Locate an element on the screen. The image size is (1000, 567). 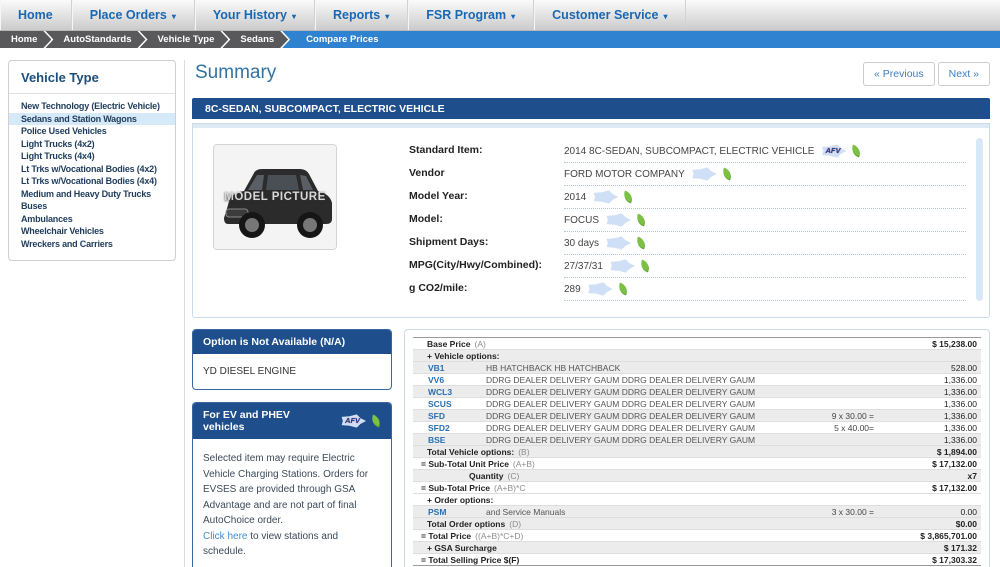
sidebar-item: Ambulances is located at coordinates (92, 219).